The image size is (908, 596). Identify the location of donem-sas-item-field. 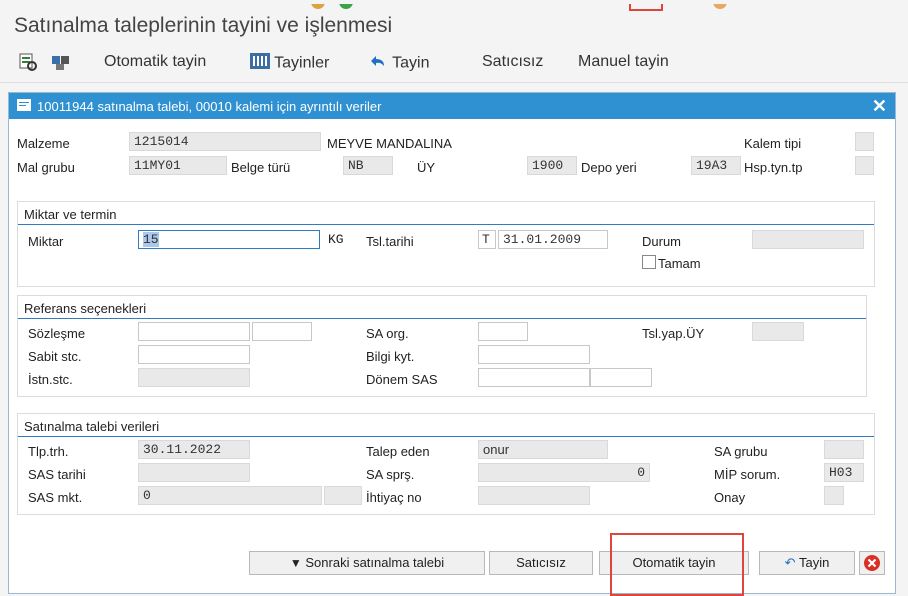
(621, 377).